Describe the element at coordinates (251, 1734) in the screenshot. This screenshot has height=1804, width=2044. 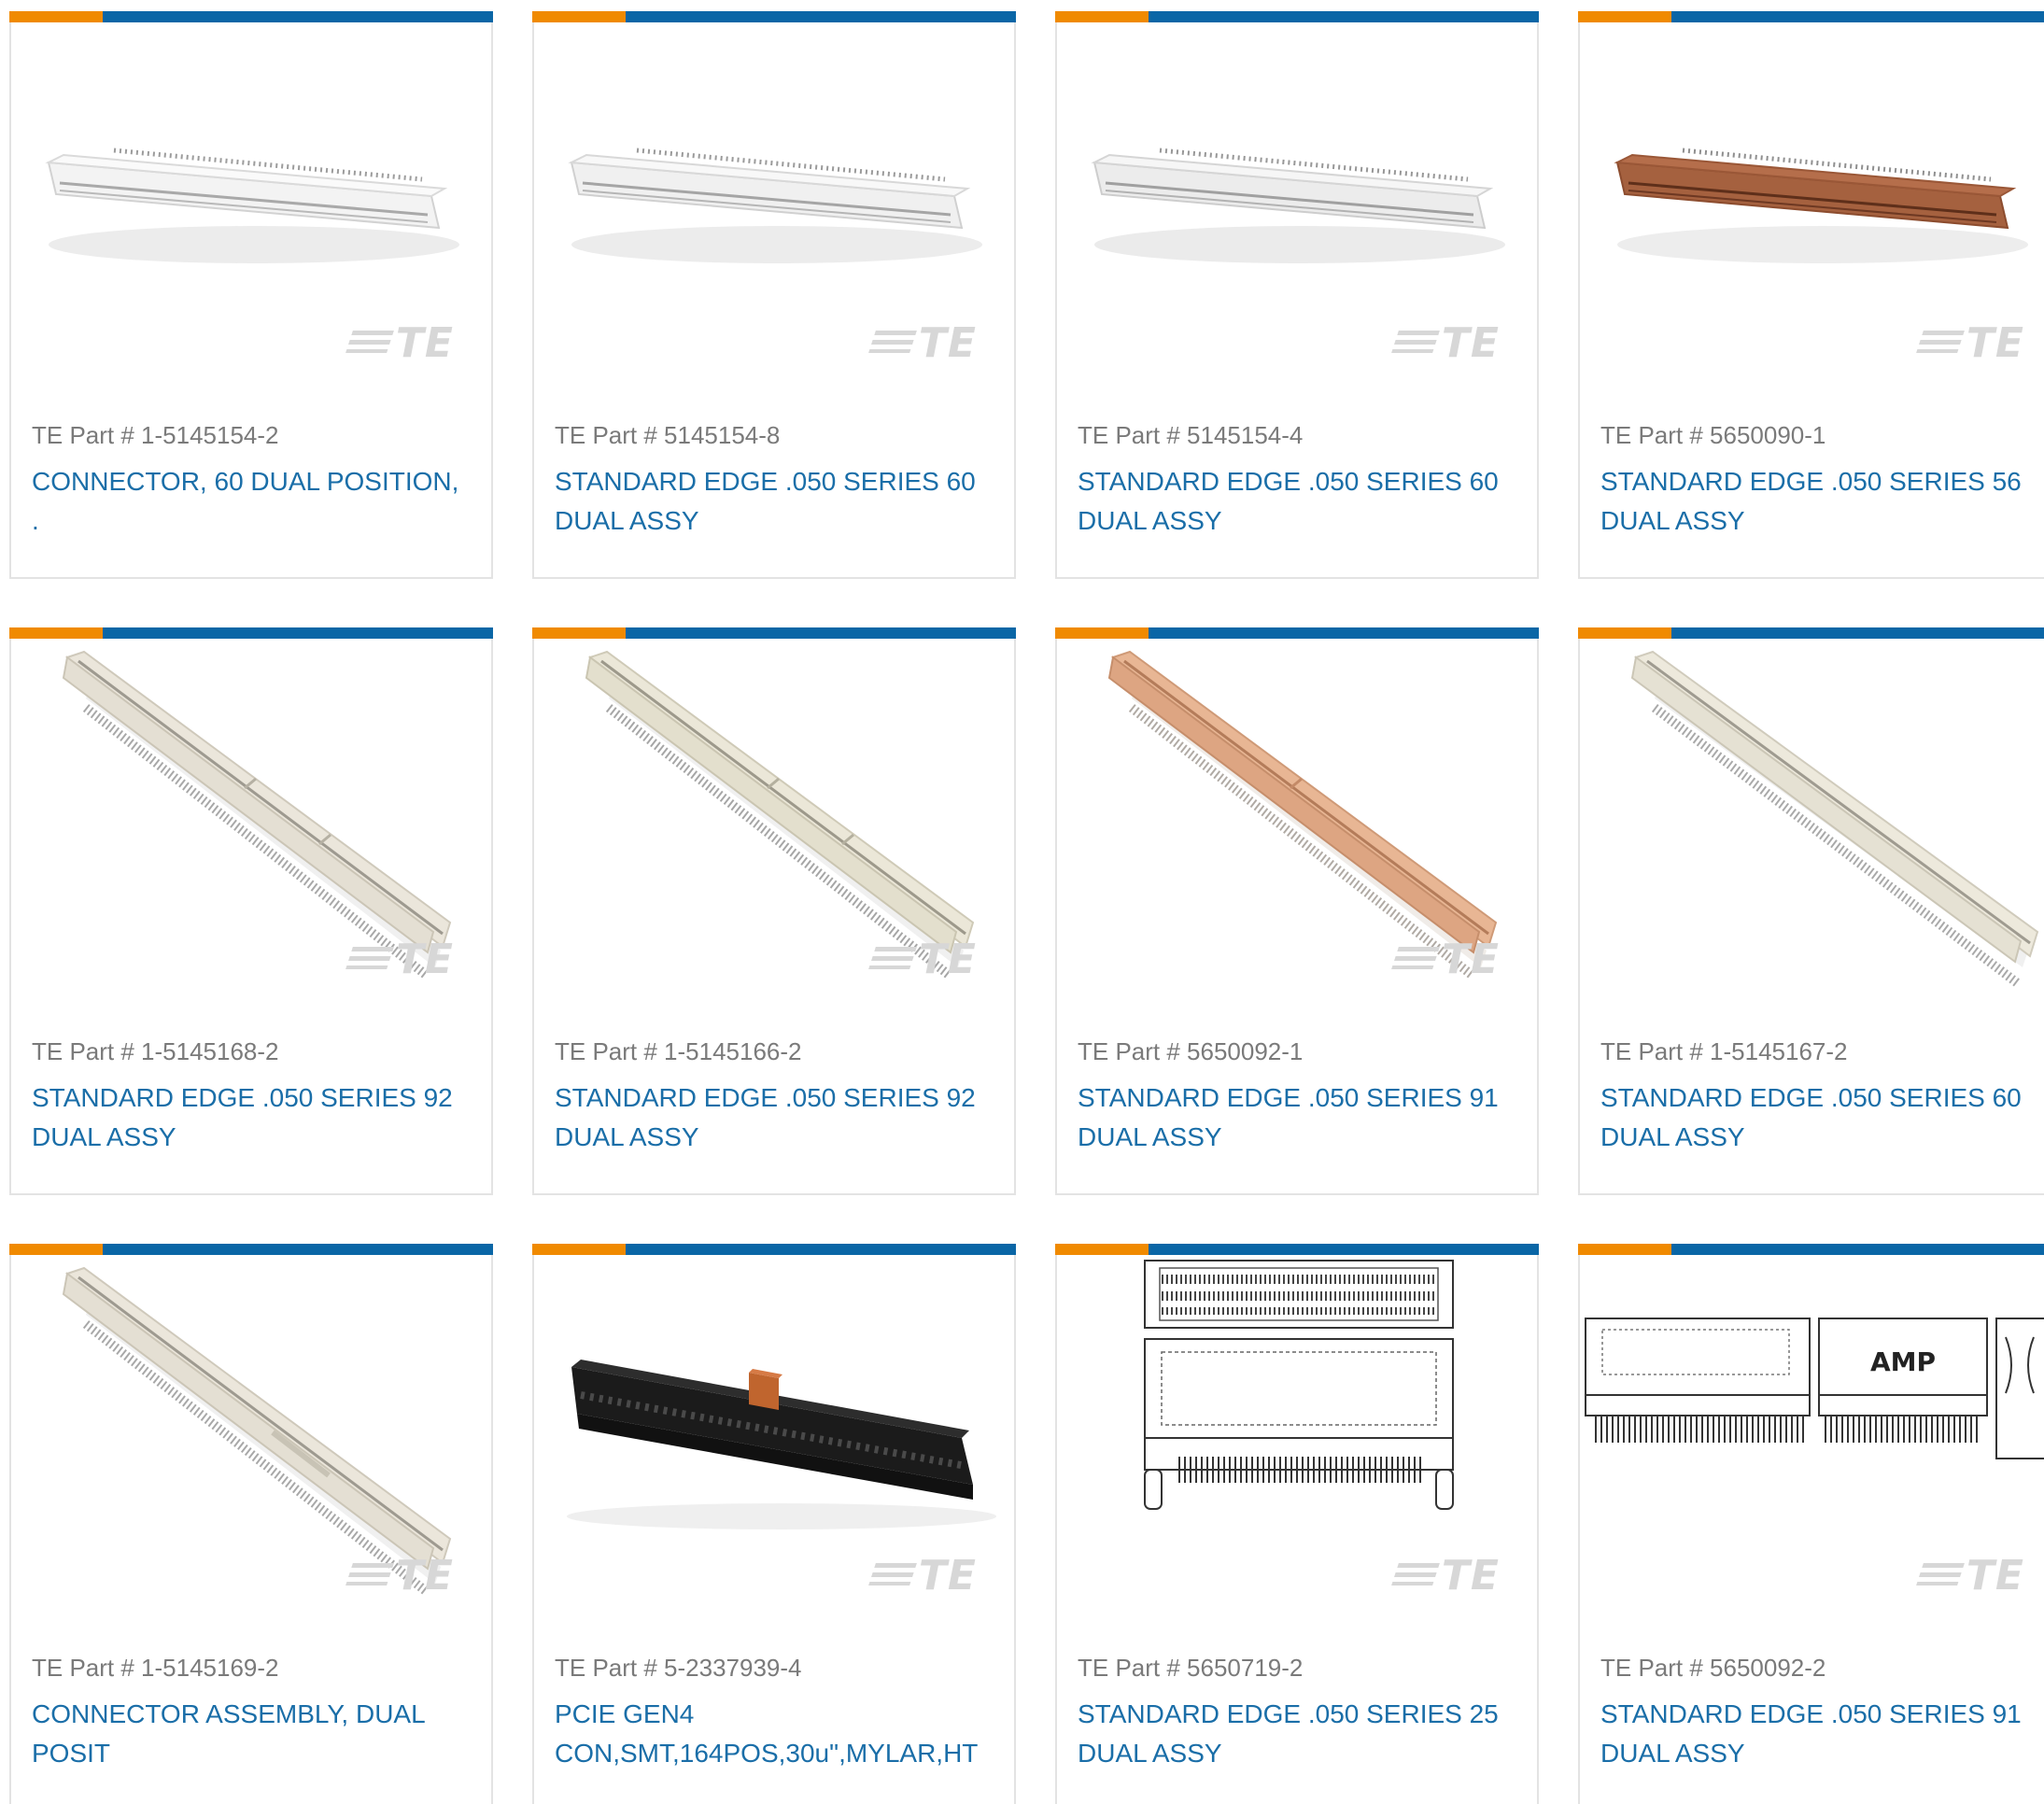
I see `product-title-link: CONNECTOR ASSEMBLY, DUAL POSIT` at that location.